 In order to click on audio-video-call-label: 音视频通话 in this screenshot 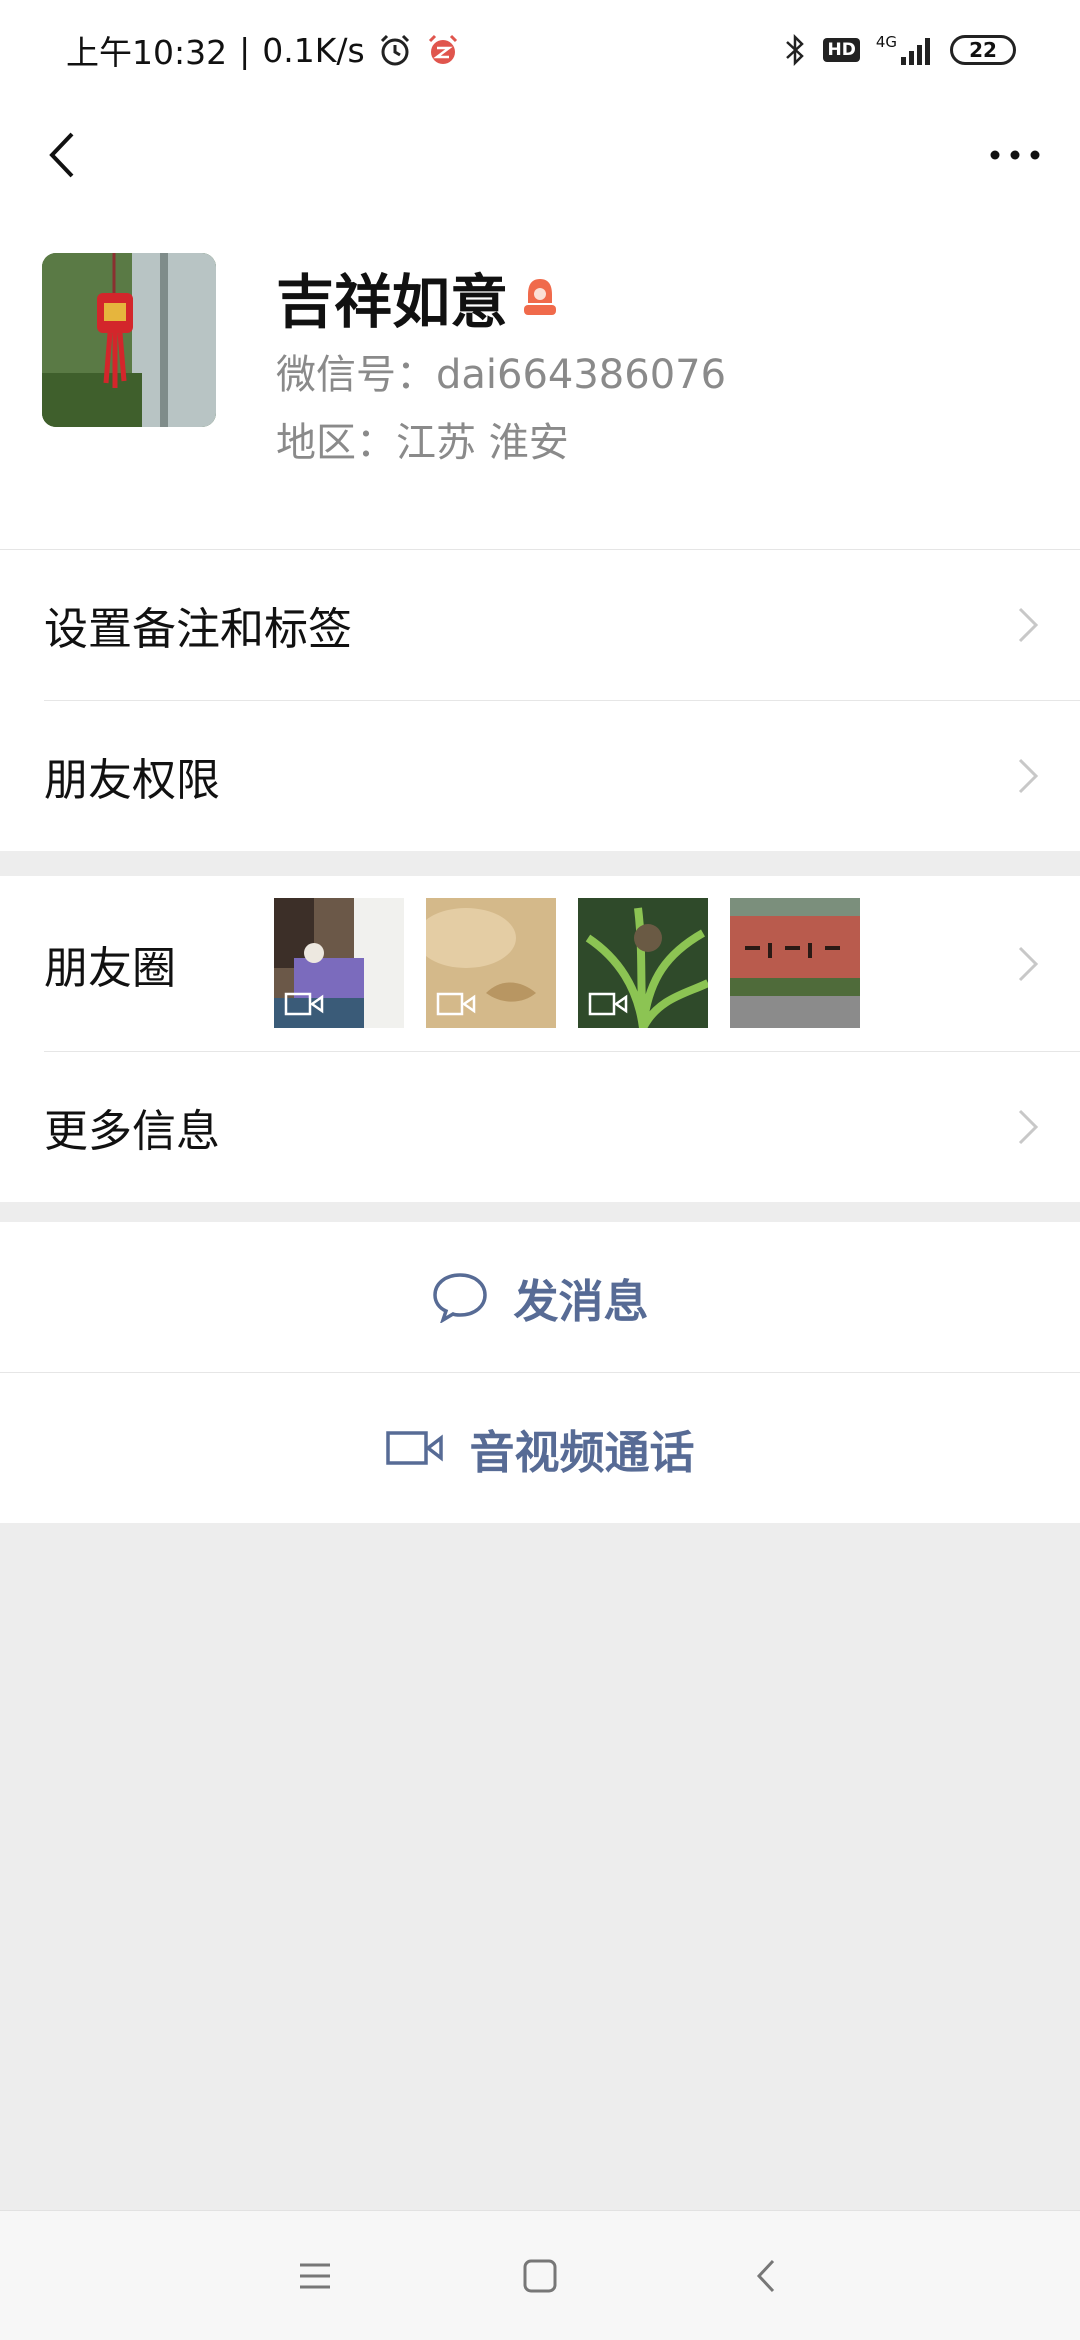, I will do `click(582, 1452)`.